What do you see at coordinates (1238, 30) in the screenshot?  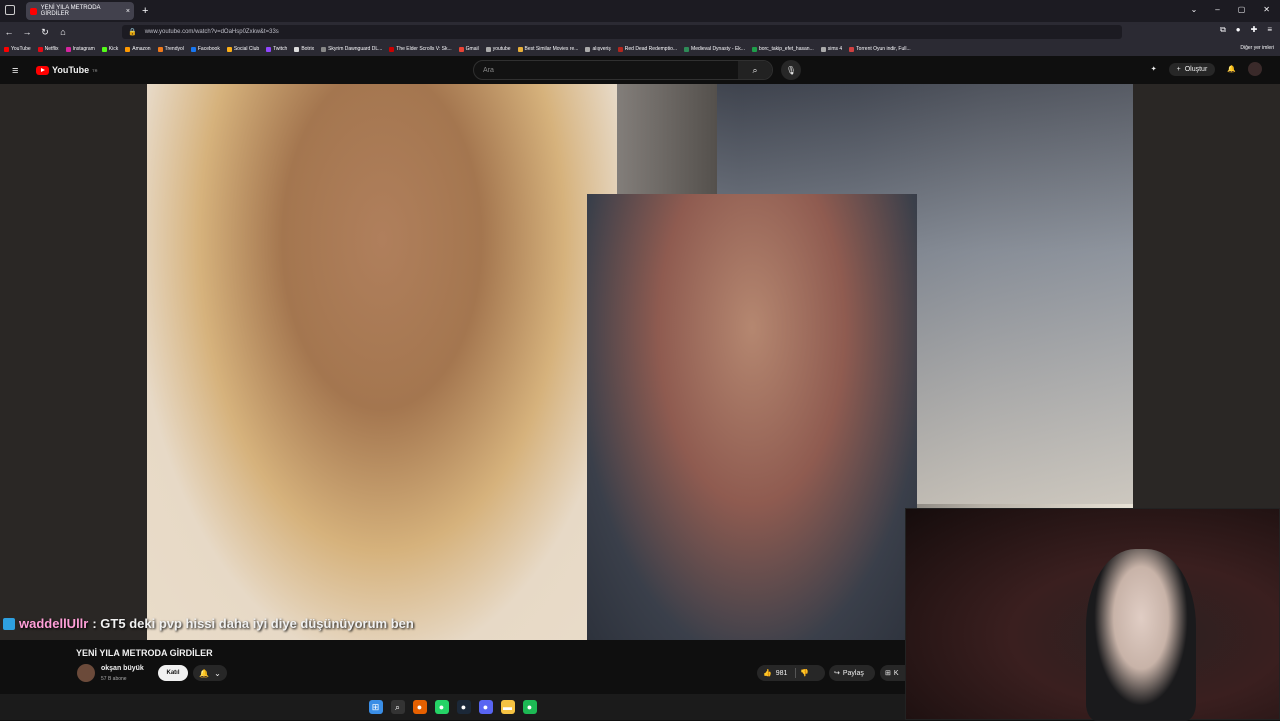 I see `account-icon: ●` at bounding box center [1238, 30].